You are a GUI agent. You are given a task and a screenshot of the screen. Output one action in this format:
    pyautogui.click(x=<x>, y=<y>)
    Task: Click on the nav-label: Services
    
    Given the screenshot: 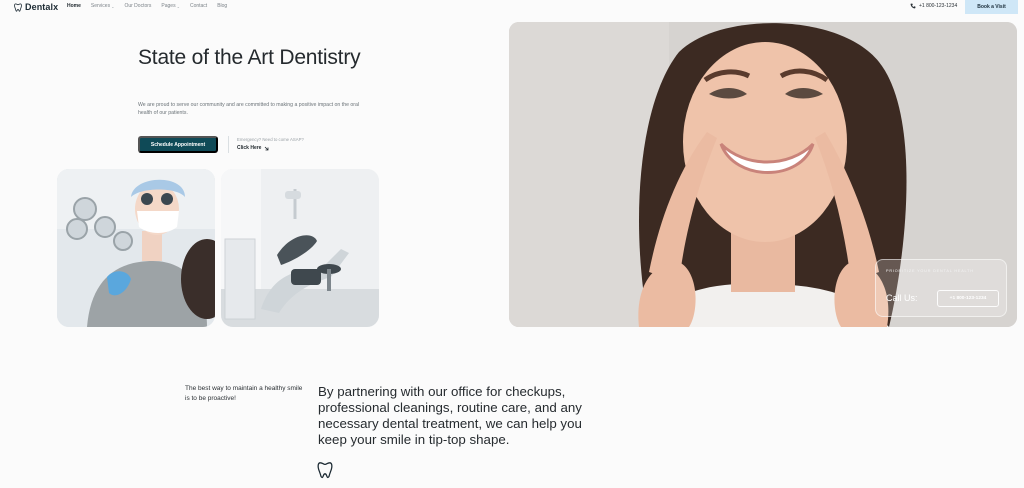 What is the action you would take?
    pyautogui.click(x=100, y=6)
    